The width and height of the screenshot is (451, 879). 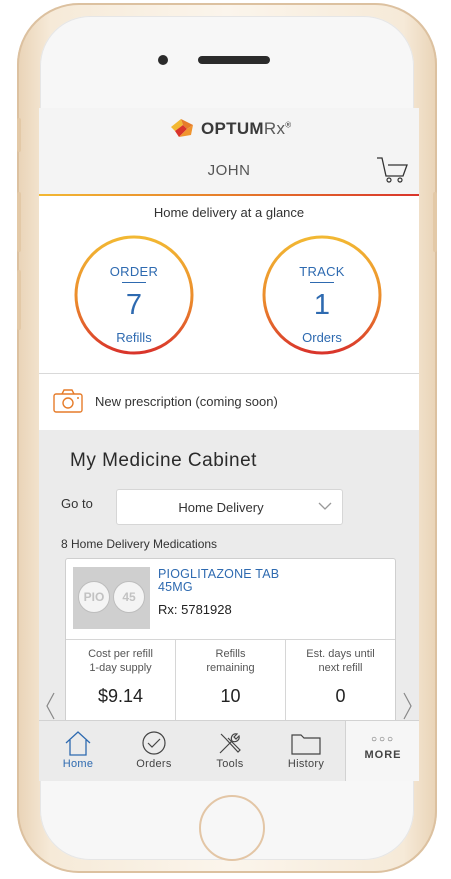 What do you see at coordinates (19, 222) in the screenshot?
I see `volume-up-button` at bounding box center [19, 222].